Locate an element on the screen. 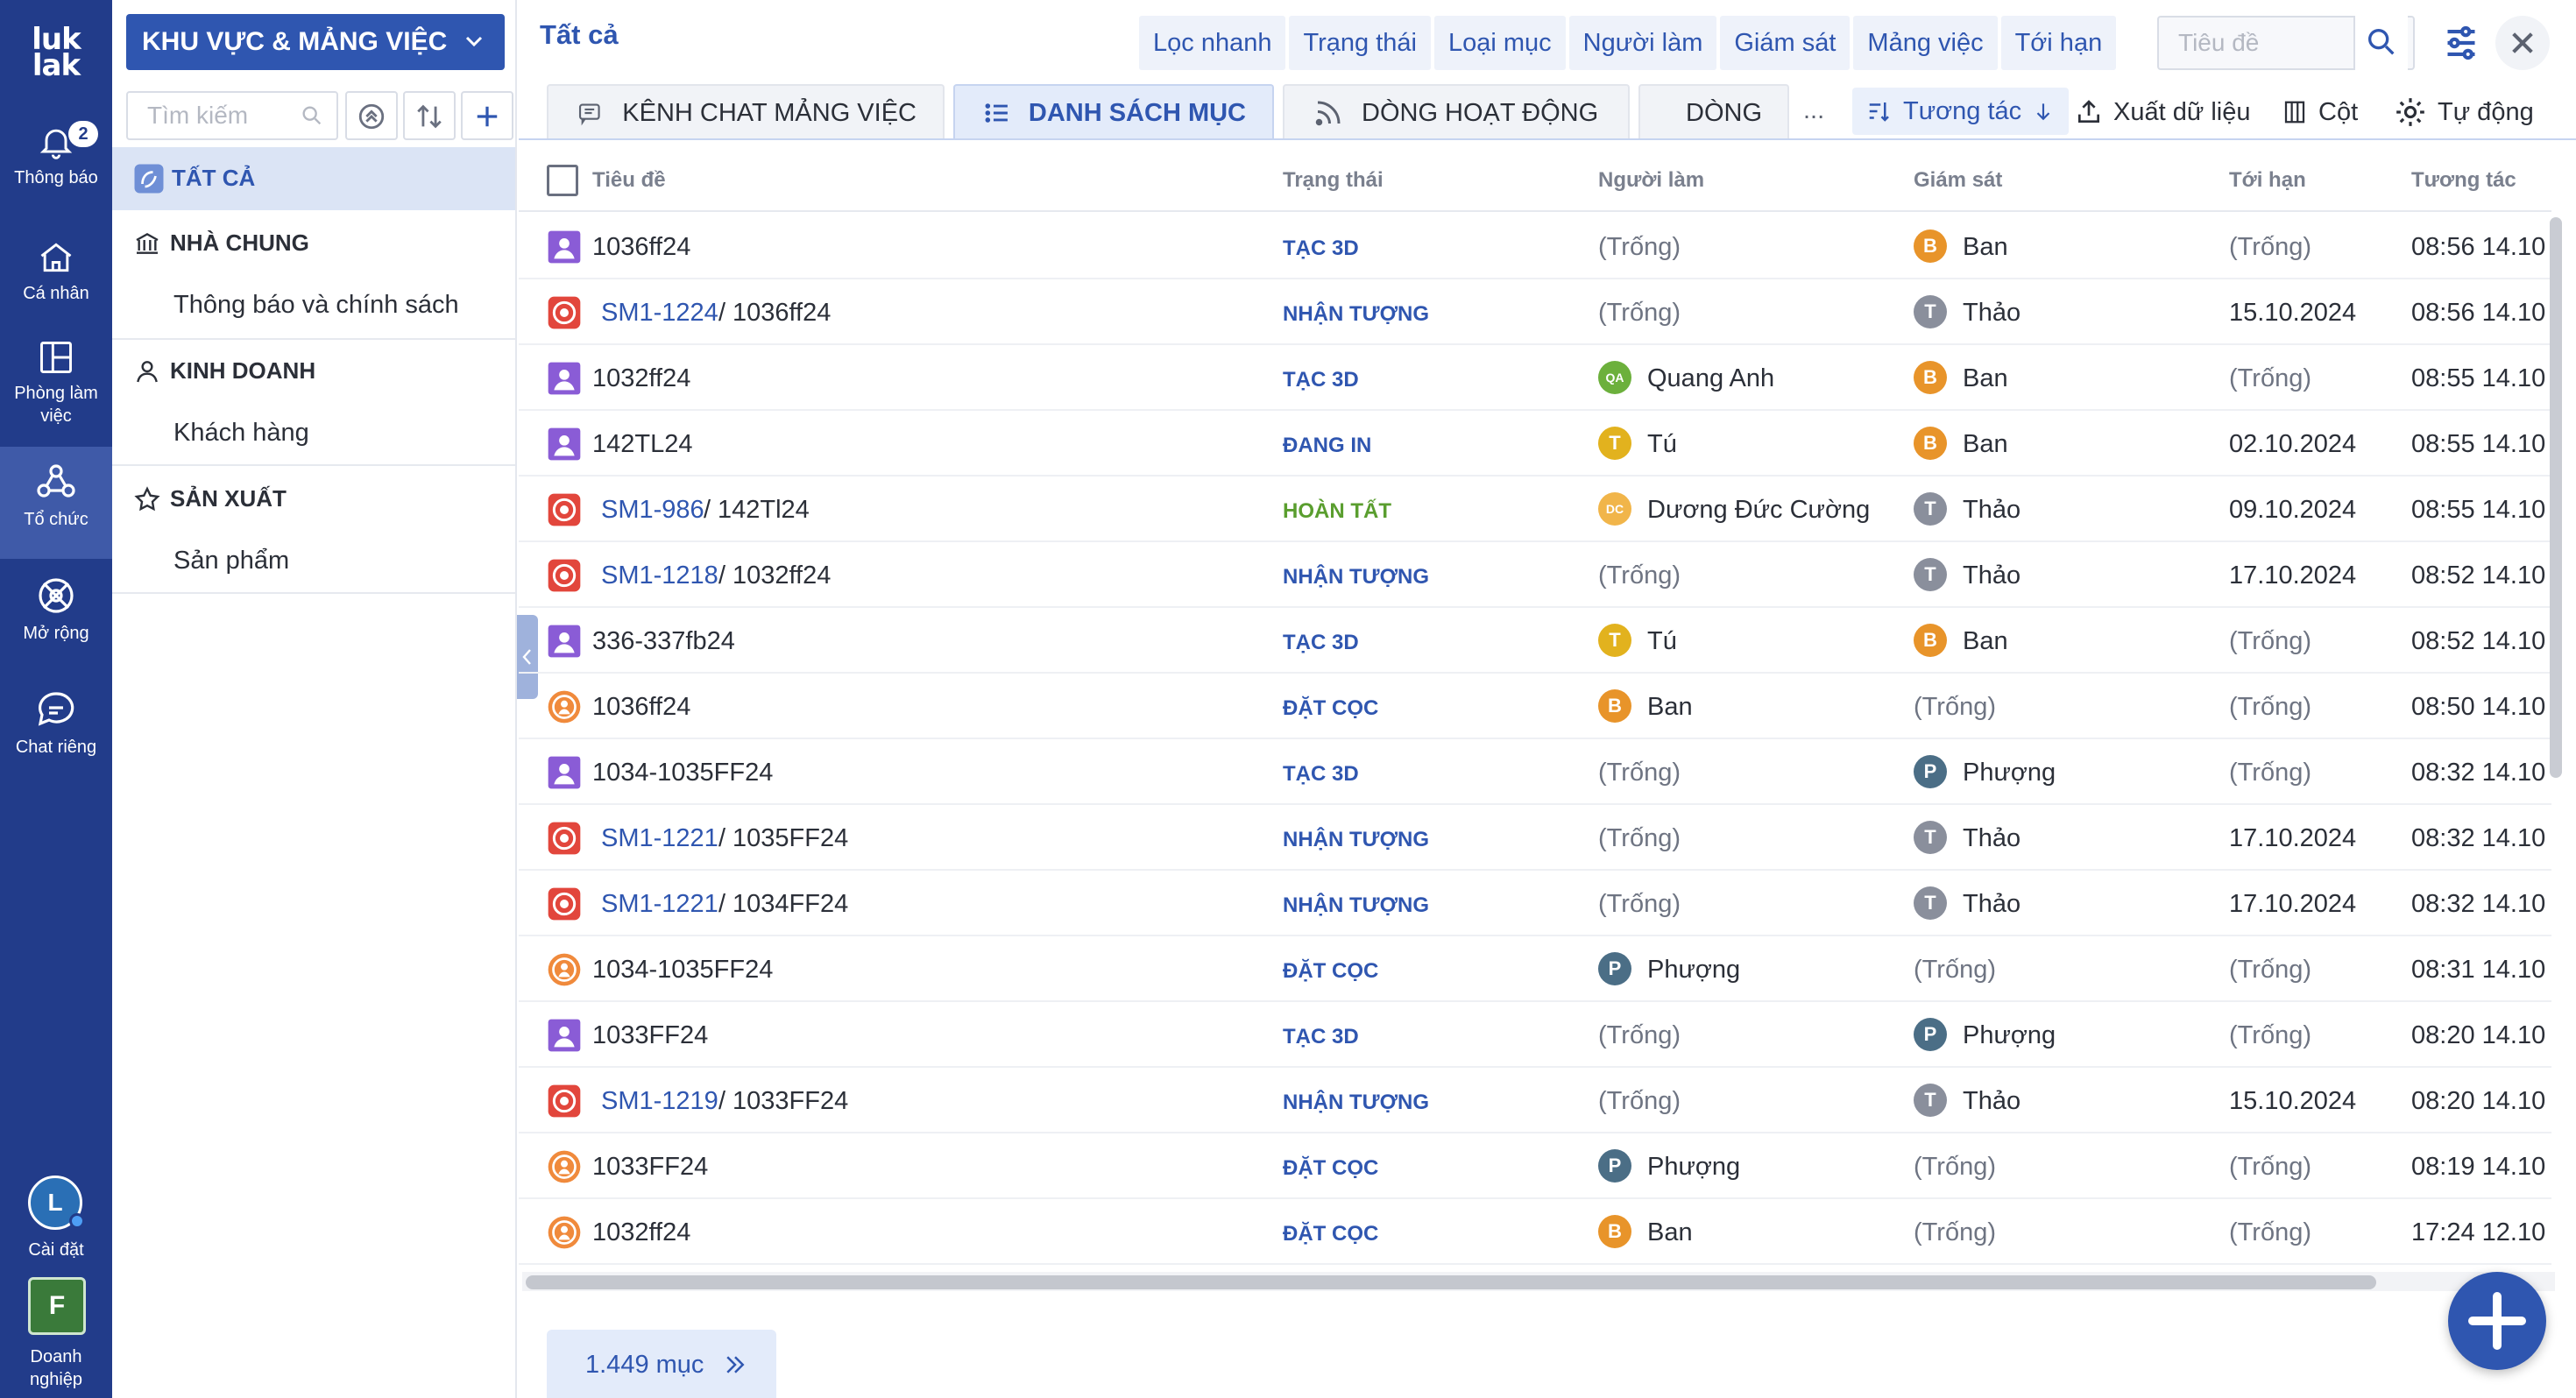  item-code-link: SM1-986 is located at coordinates (652, 510).